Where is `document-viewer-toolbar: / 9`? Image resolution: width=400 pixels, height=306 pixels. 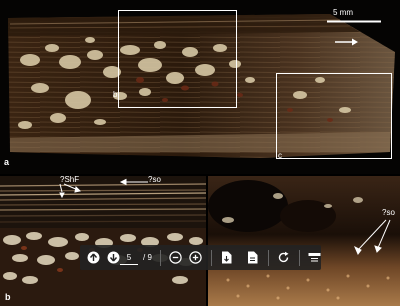
document-viewer-toolbar: / 9 is located at coordinates (200, 257).